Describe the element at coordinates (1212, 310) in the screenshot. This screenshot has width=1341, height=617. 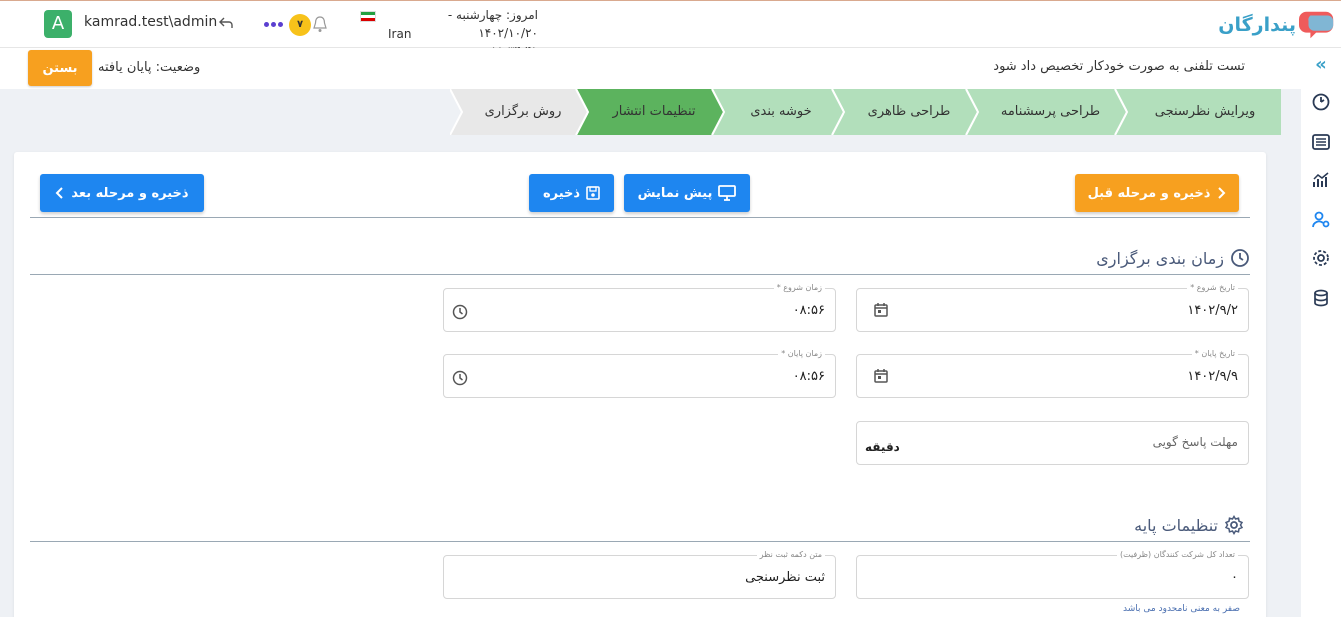
I see `start-date-value: ۱۴۰۲/۹/۲` at that location.